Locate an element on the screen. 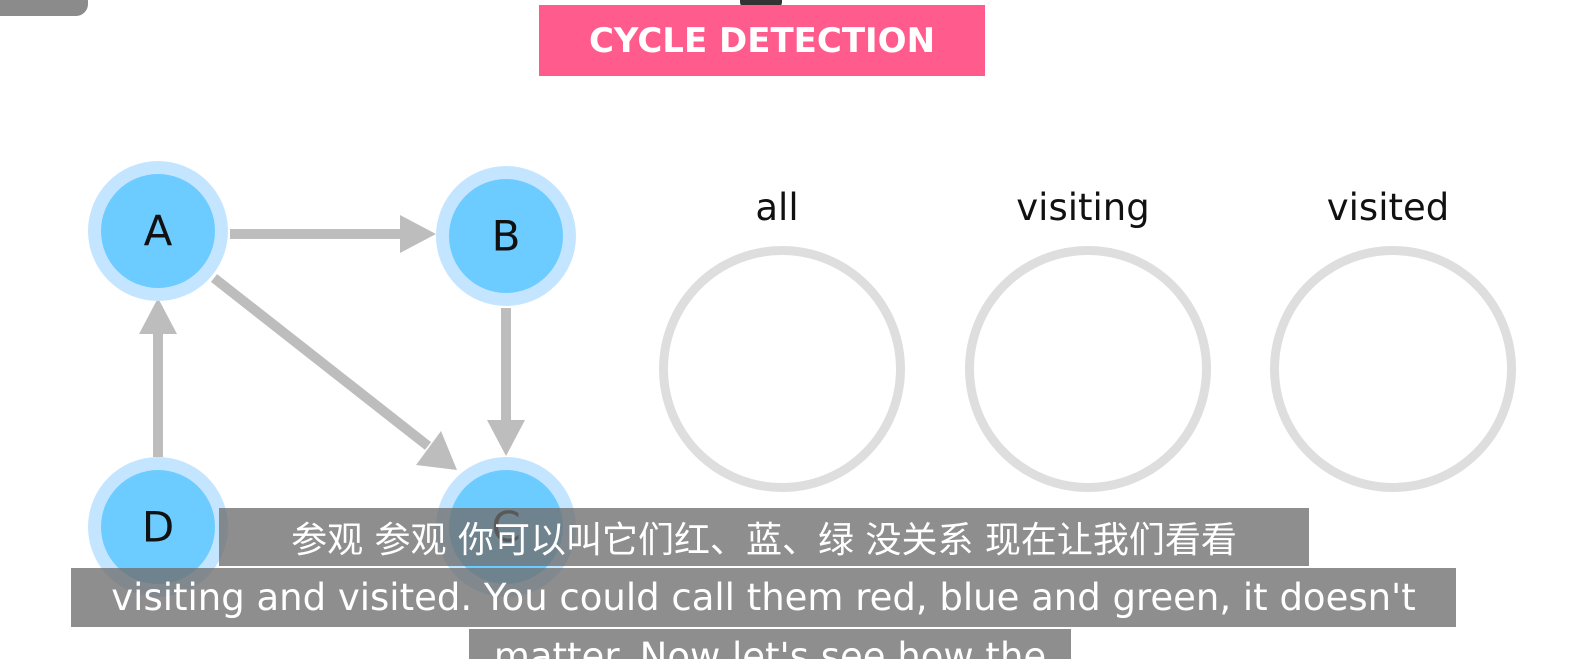 The image size is (1580, 659). set-label-all: all is located at coordinates (777, 207).